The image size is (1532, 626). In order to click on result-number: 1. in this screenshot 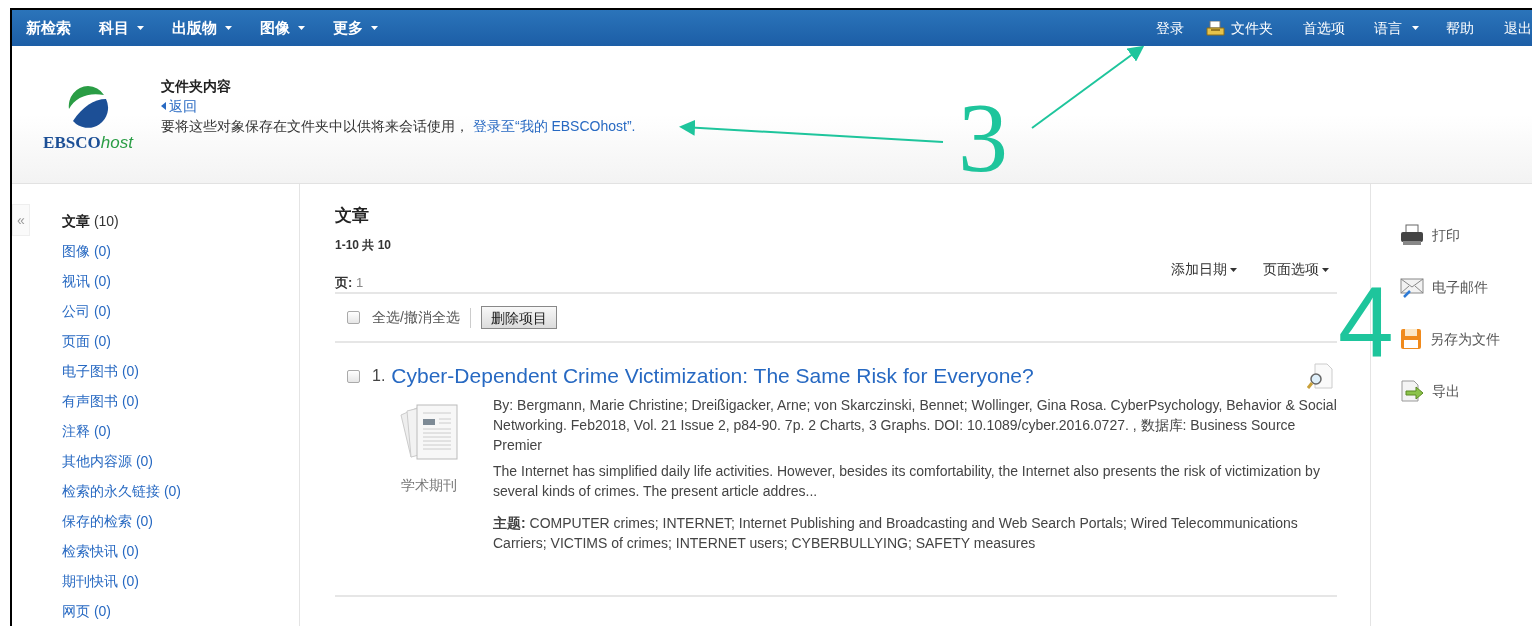, I will do `click(379, 376)`.